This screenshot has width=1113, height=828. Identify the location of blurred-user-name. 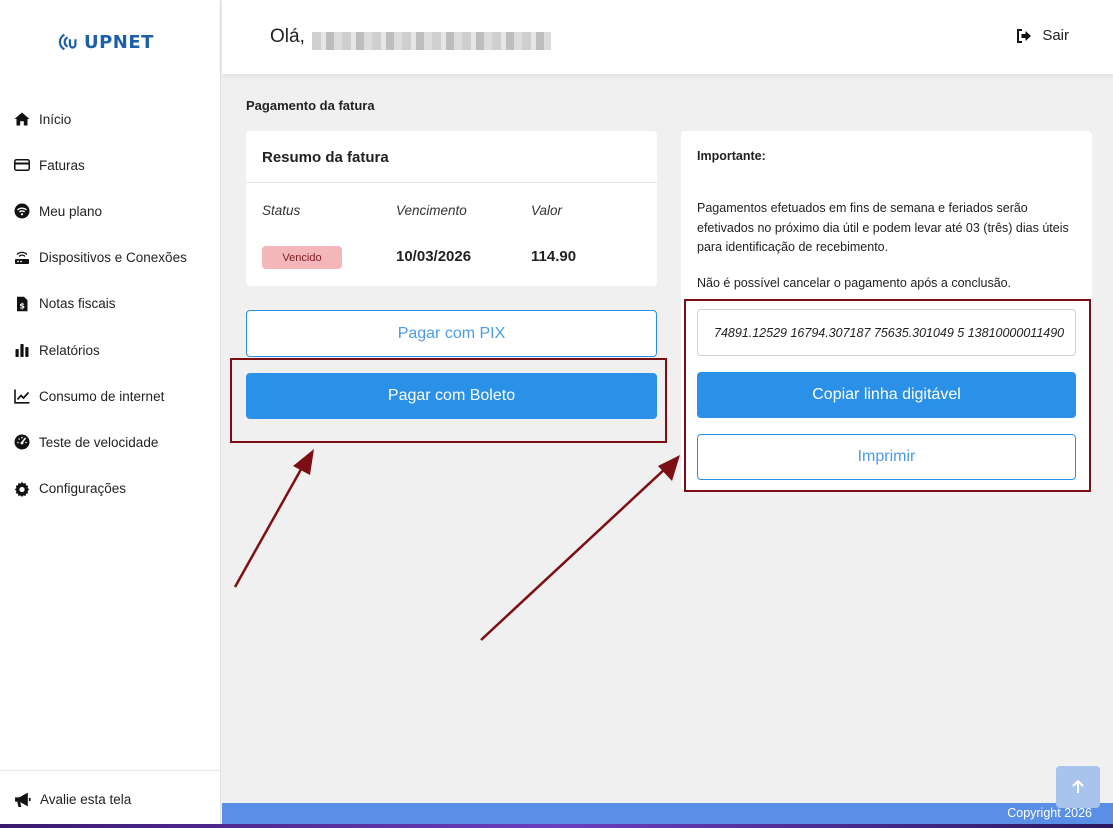
(431, 41).